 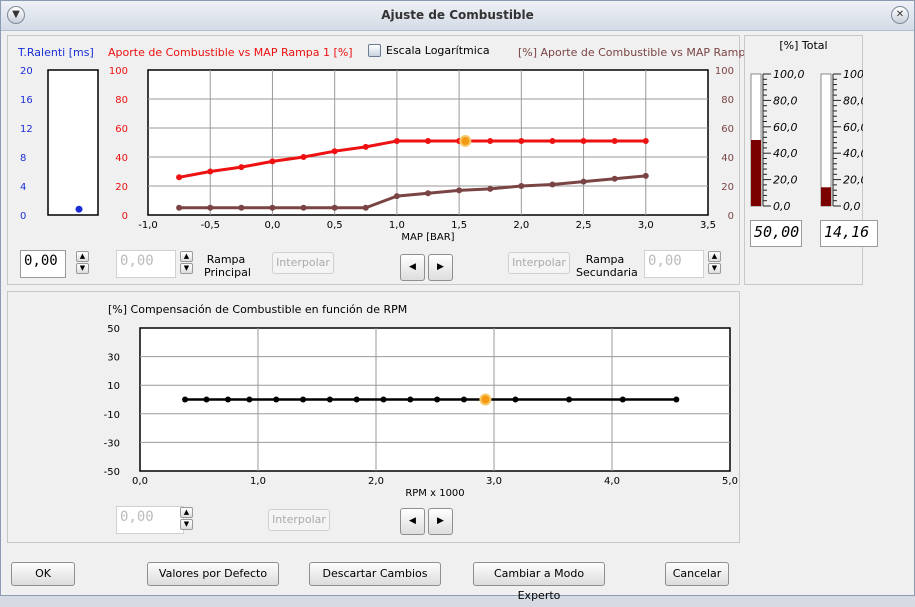 I want to click on gauge-tick-label: 20,0, so click(x=853, y=180).